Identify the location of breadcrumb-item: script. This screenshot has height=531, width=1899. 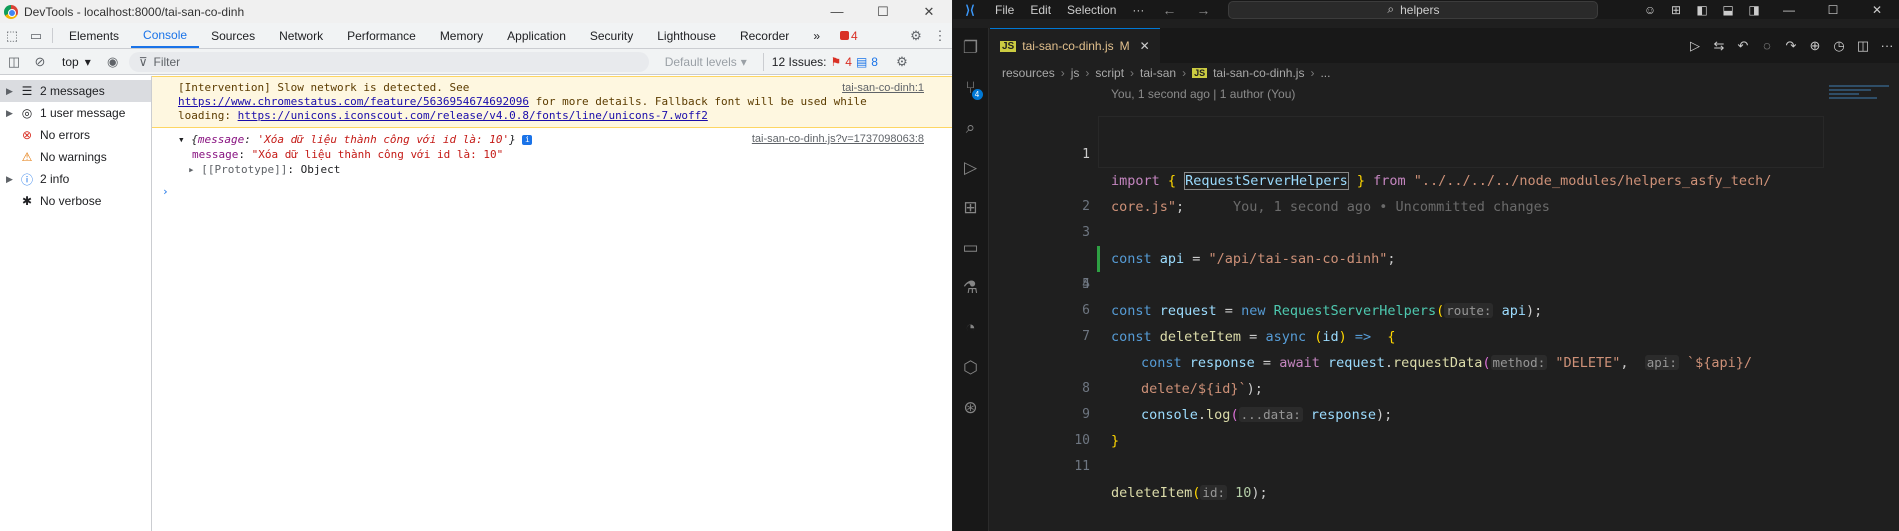
(1109, 73).